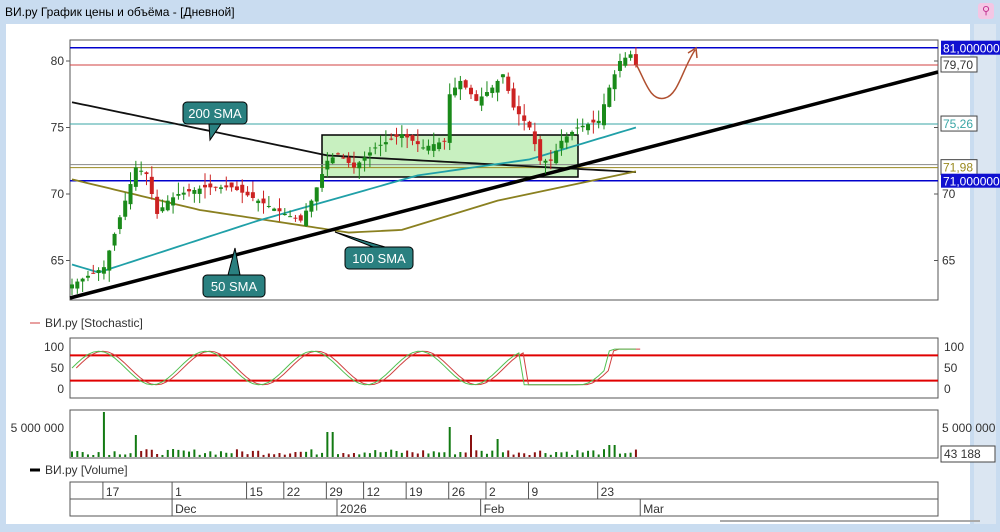 The height and width of the screenshot is (532, 1000). I want to click on stoch-tick: 0, so click(60, 389).